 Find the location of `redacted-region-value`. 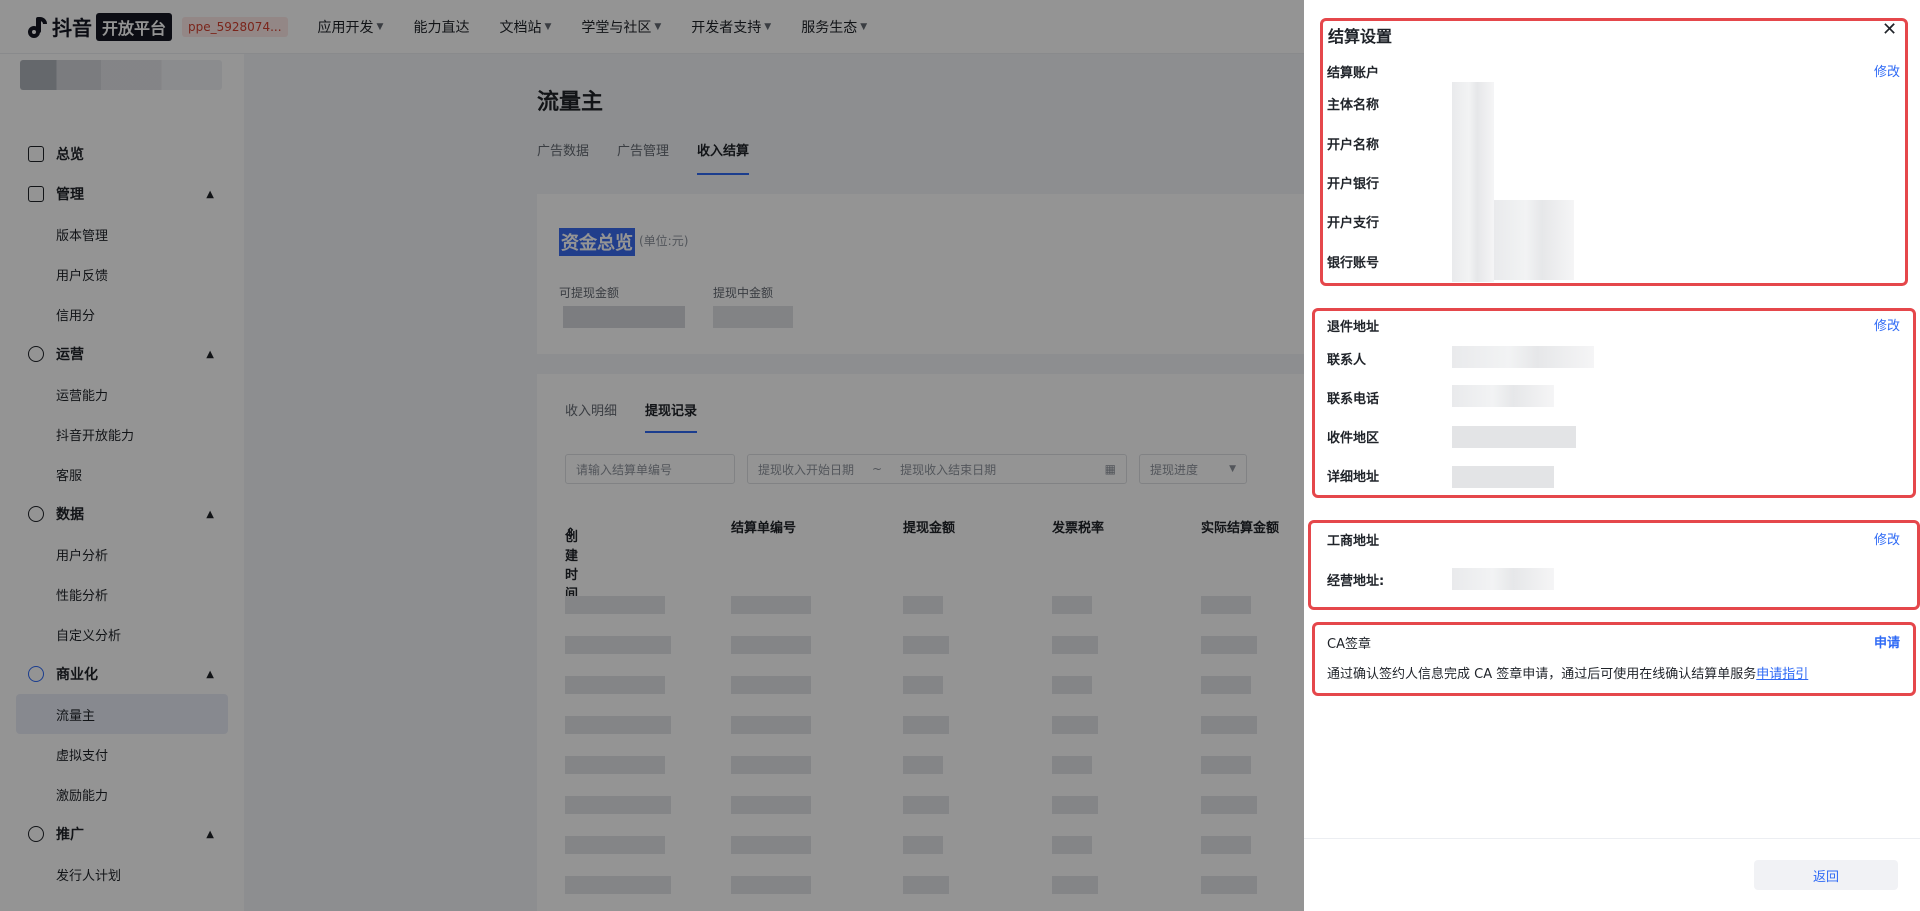

redacted-region-value is located at coordinates (1514, 437).